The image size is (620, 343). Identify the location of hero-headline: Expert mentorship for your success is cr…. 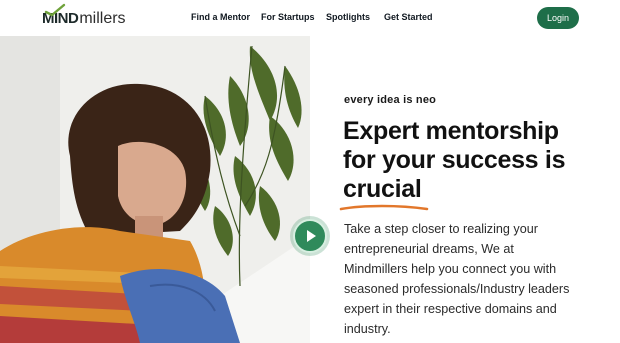
(476, 164).